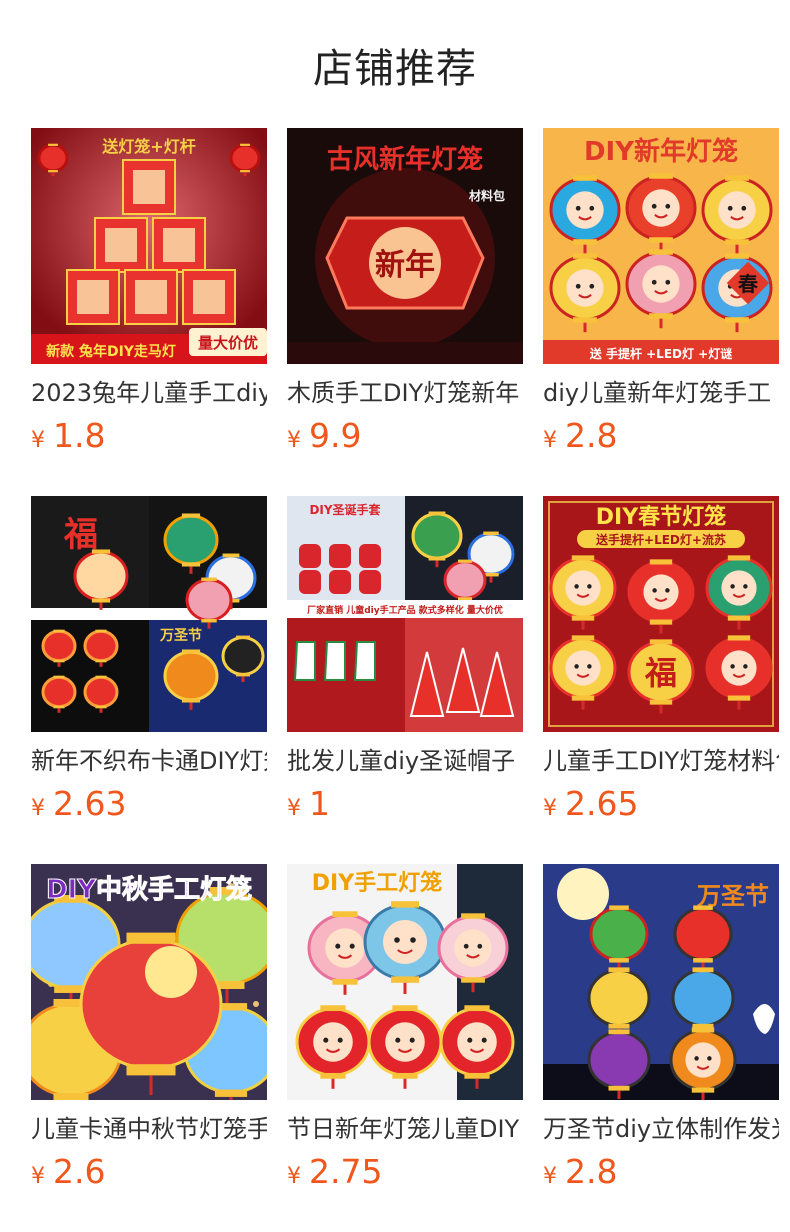  I want to click on pumpkin-face, so click(703, 1060).